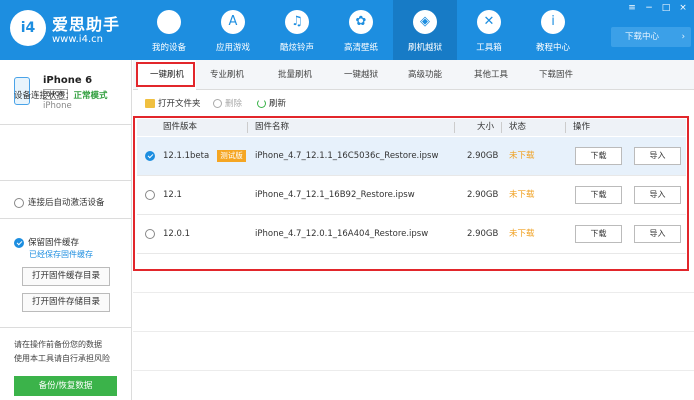  Describe the element at coordinates (425, 75) in the screenshot. I see `tab-advanced: 高级功能` at that location.